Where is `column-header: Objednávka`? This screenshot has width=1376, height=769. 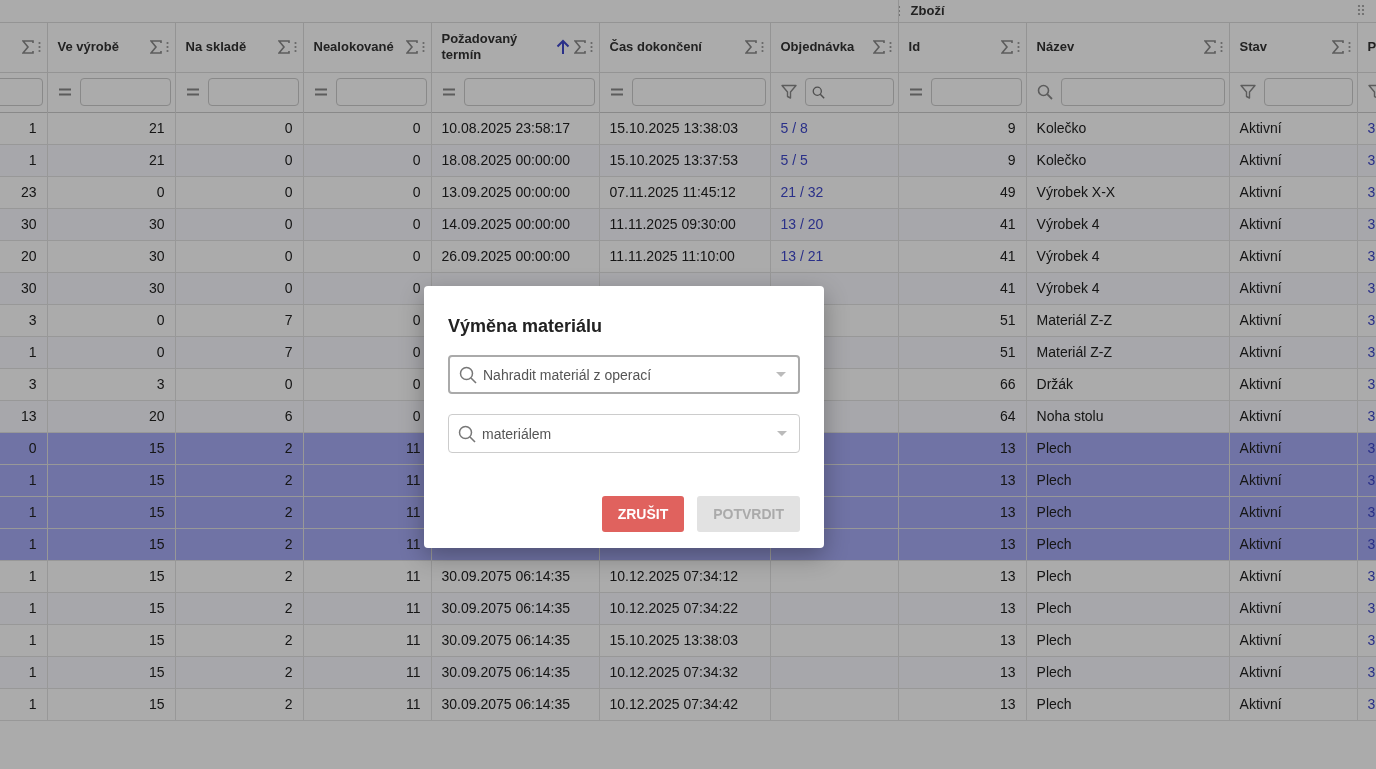 column-header: Objednávka is located at coordinates (824, 47).